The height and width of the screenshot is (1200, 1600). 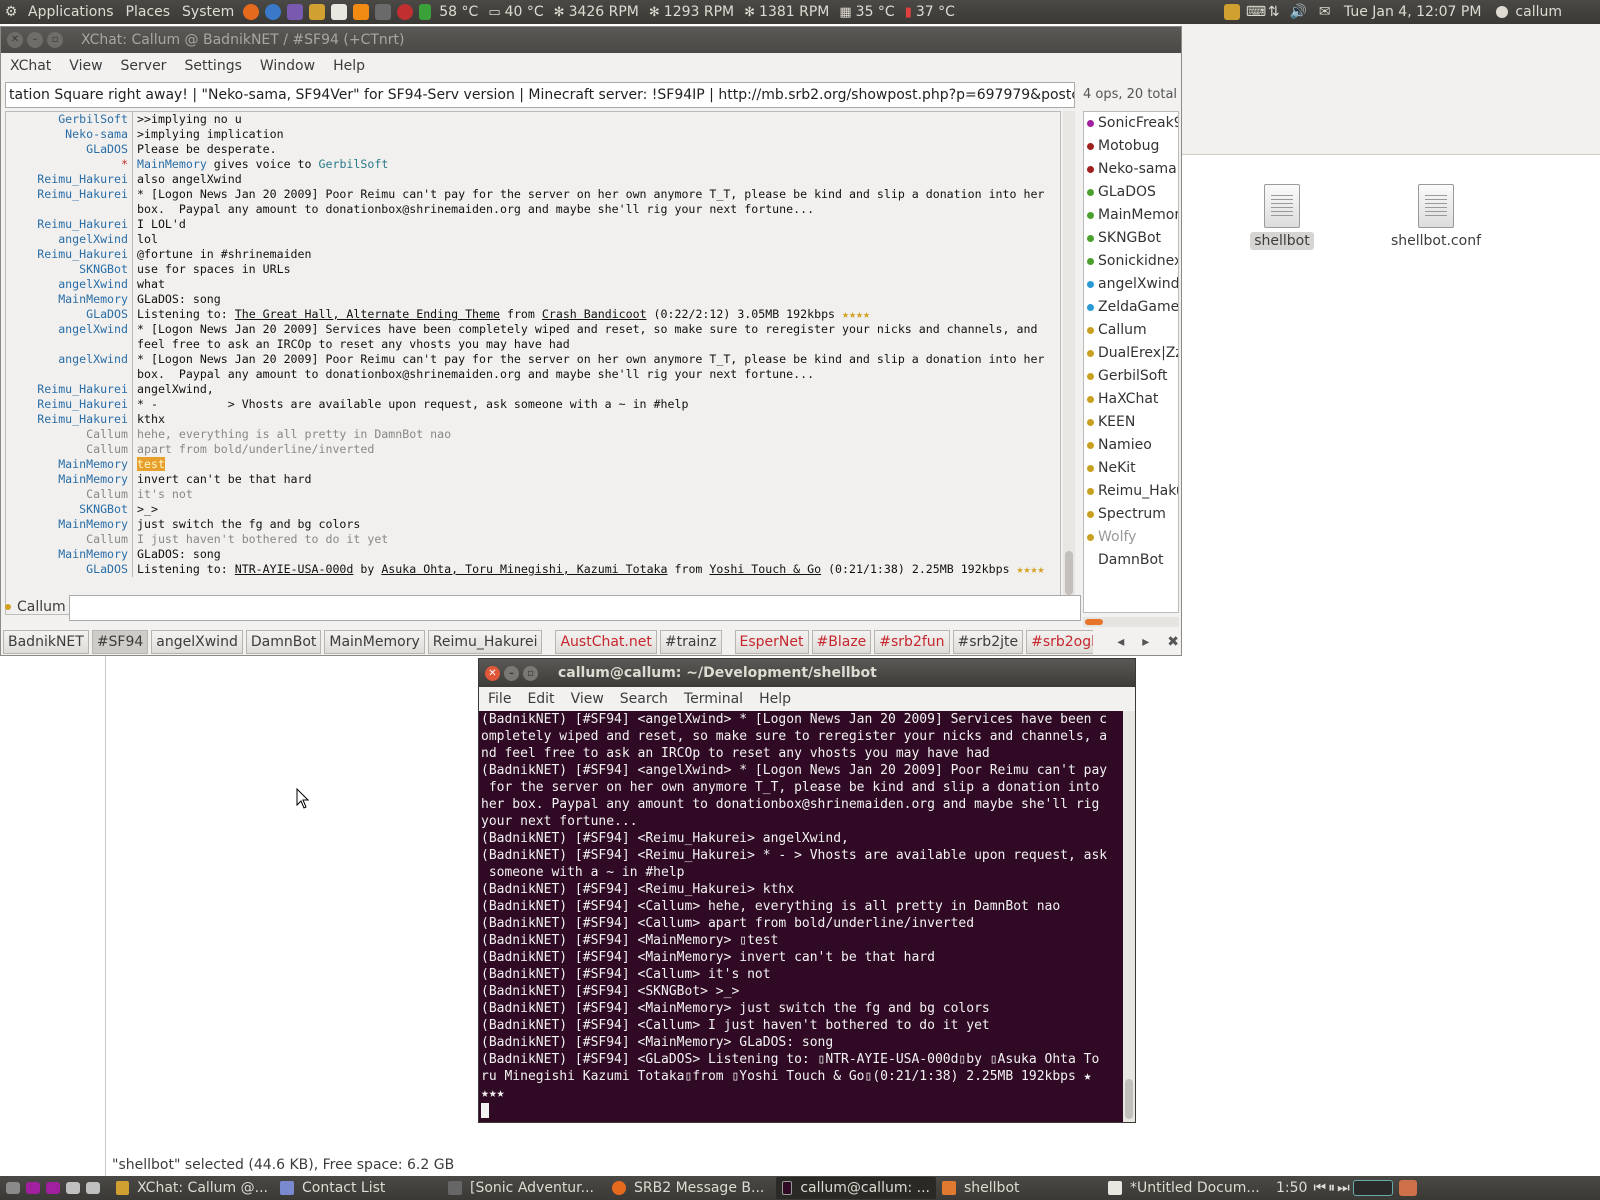 What do you see at coordinates (539, 699) in the screenshot?
I see `menu-edit: Edit` at bounding box center [539, 699].